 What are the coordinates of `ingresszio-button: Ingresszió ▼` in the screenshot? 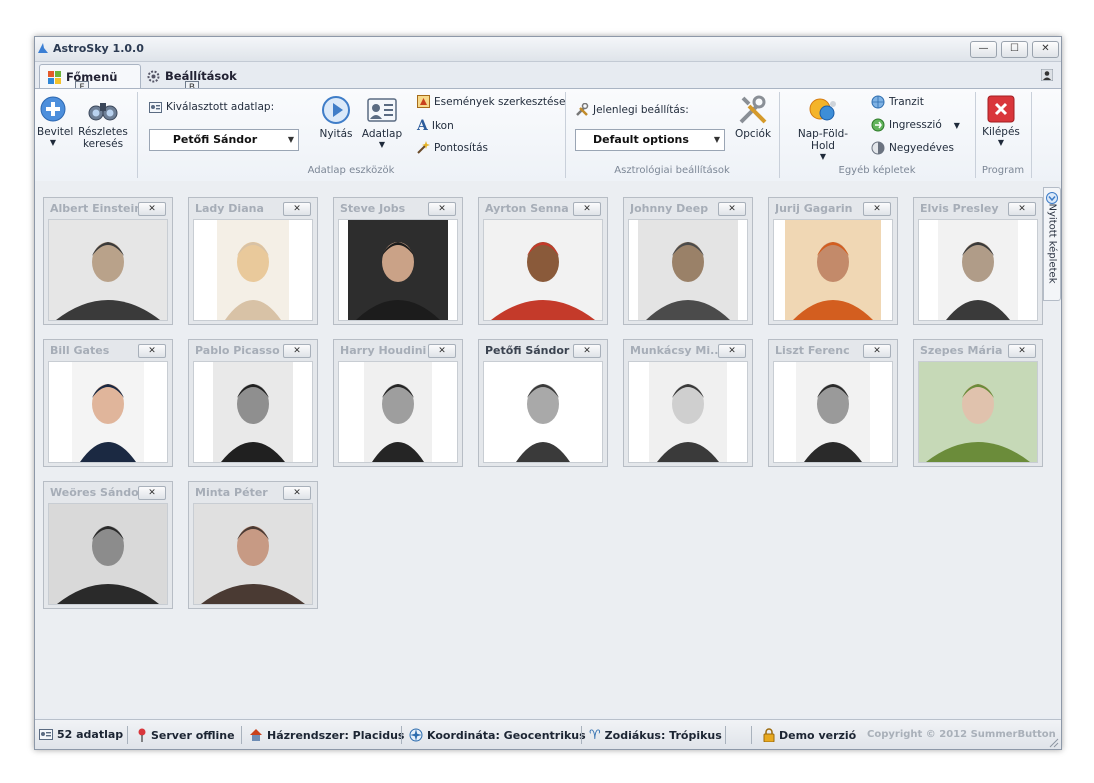 It's located at (915, 125).